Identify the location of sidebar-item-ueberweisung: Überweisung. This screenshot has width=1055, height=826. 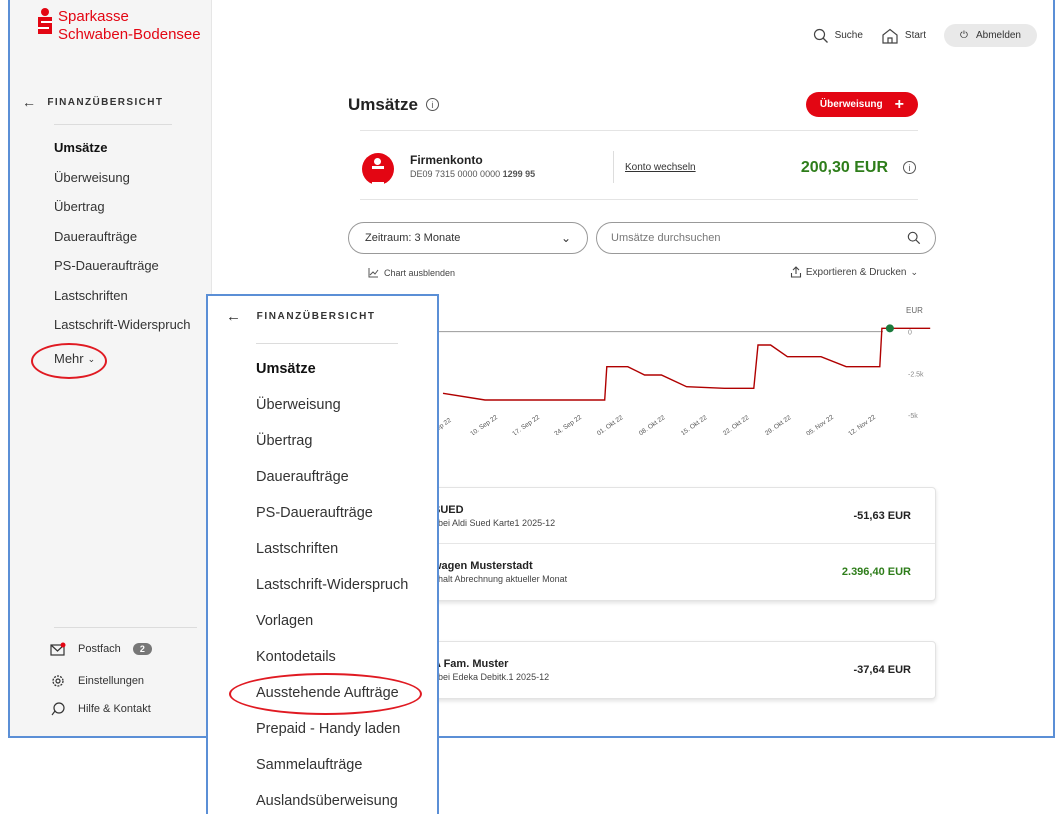
(122, 183).